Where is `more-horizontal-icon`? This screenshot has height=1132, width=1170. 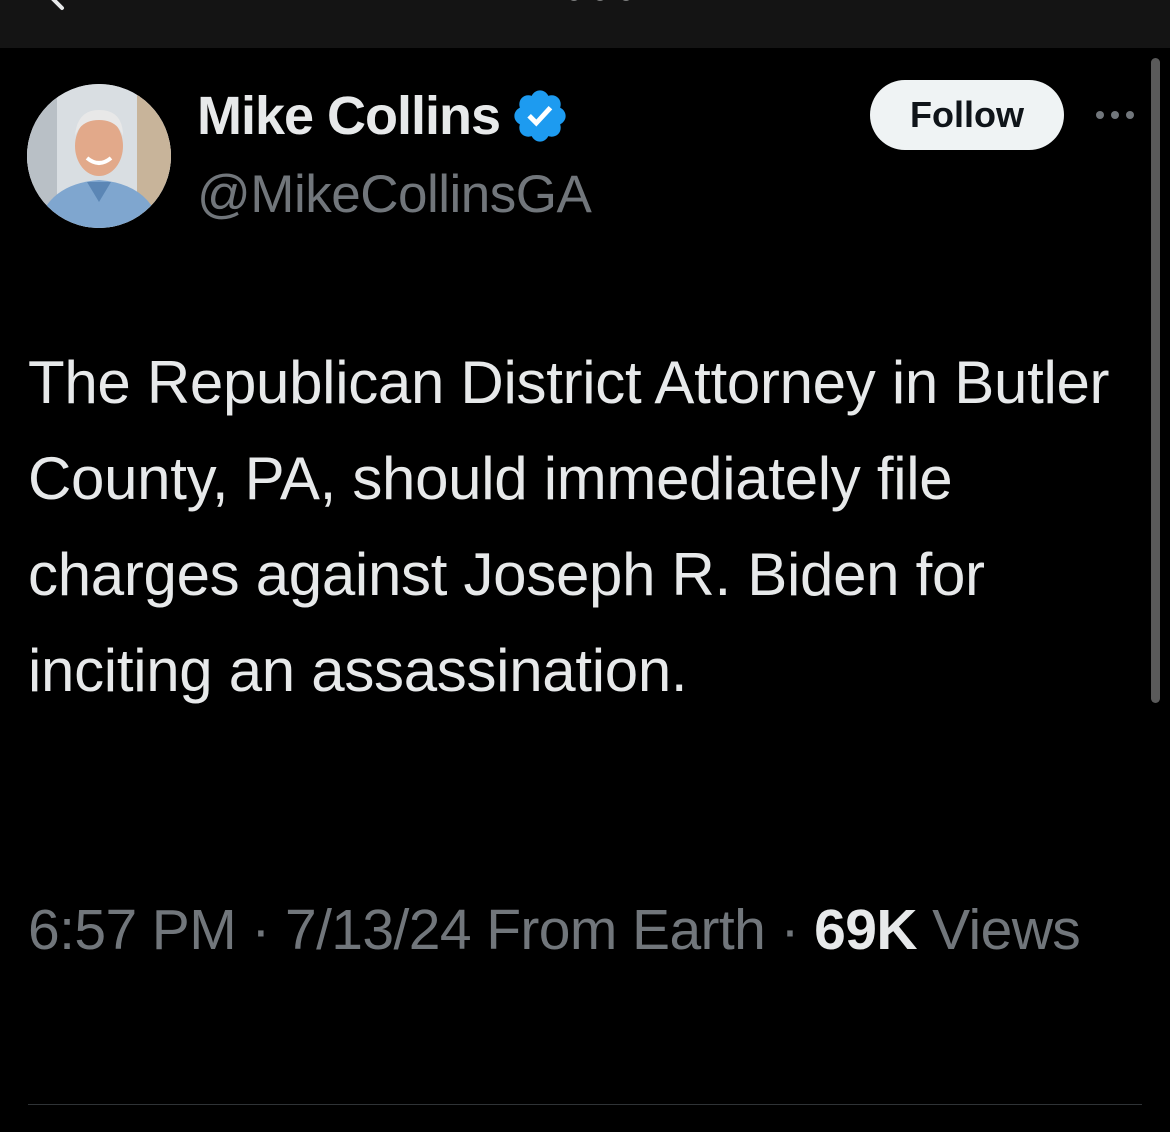
more-horizontal-icon is located at coordinates (1115, 115).